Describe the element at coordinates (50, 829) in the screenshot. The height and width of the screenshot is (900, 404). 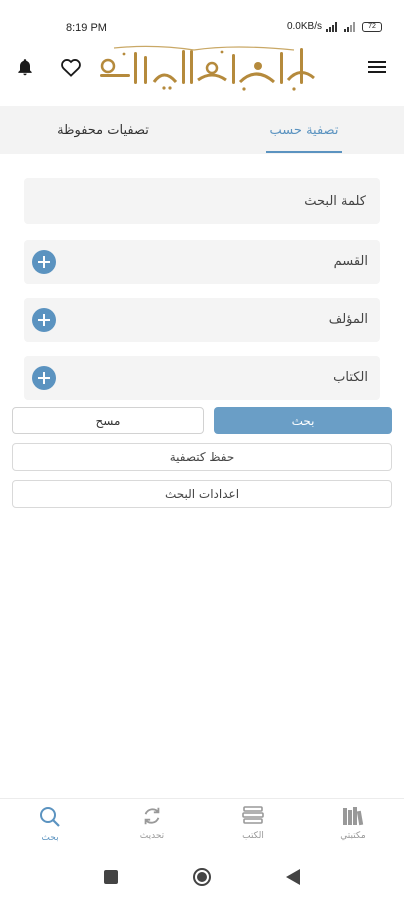
I see `nav-search: بحث` at that location.